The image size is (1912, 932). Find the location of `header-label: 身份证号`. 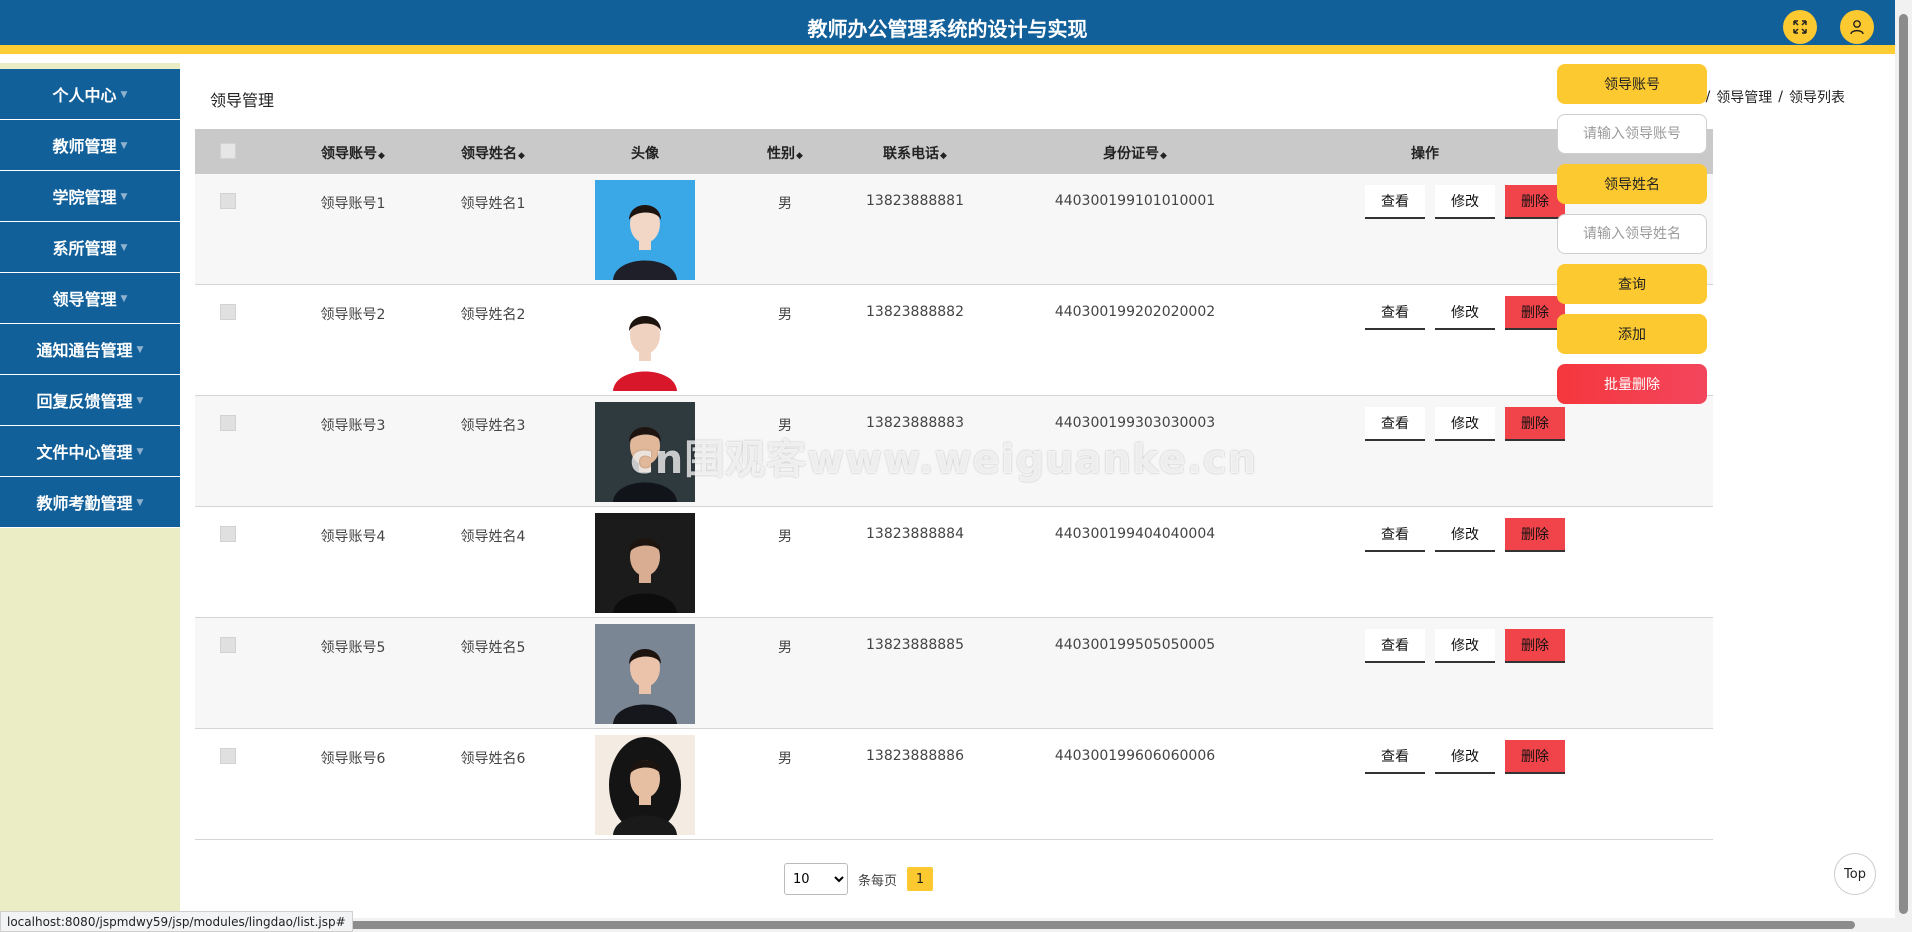

header-label: 身份证号 is located at coordinates (1131, 154).